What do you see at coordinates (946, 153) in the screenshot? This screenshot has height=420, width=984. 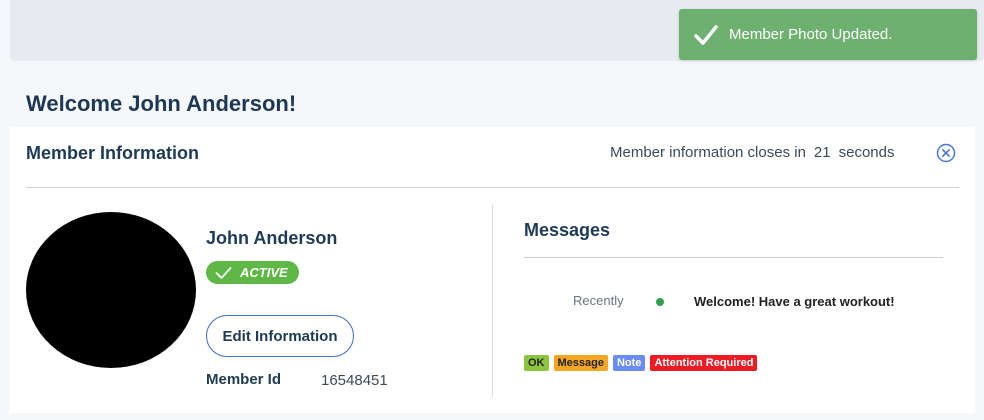 I see `close-circle-icon` at bounding box center [946, 153].